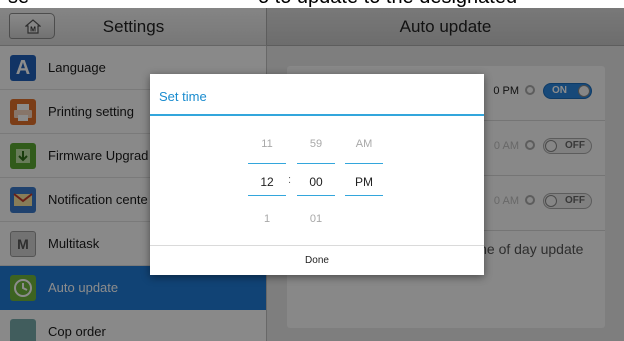 The height and width of the screenshot is (341, 624). I want to click on dialog-title: Set time, so click(183, 96).